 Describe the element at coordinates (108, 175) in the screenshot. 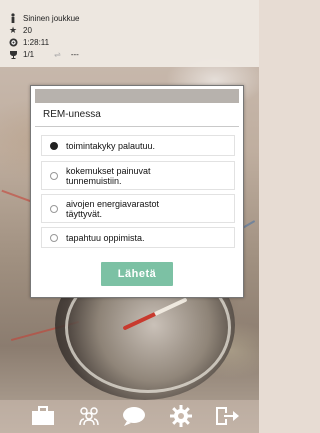

I see `answer-label: kokemukset painuvat tunnemuistiin.` at that location.